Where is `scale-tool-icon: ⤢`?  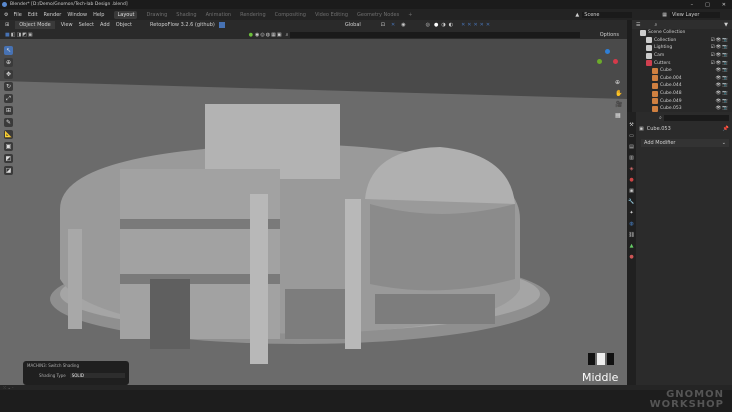 scale-tool-icon: ⤢ is located at coordinates (8, 98).